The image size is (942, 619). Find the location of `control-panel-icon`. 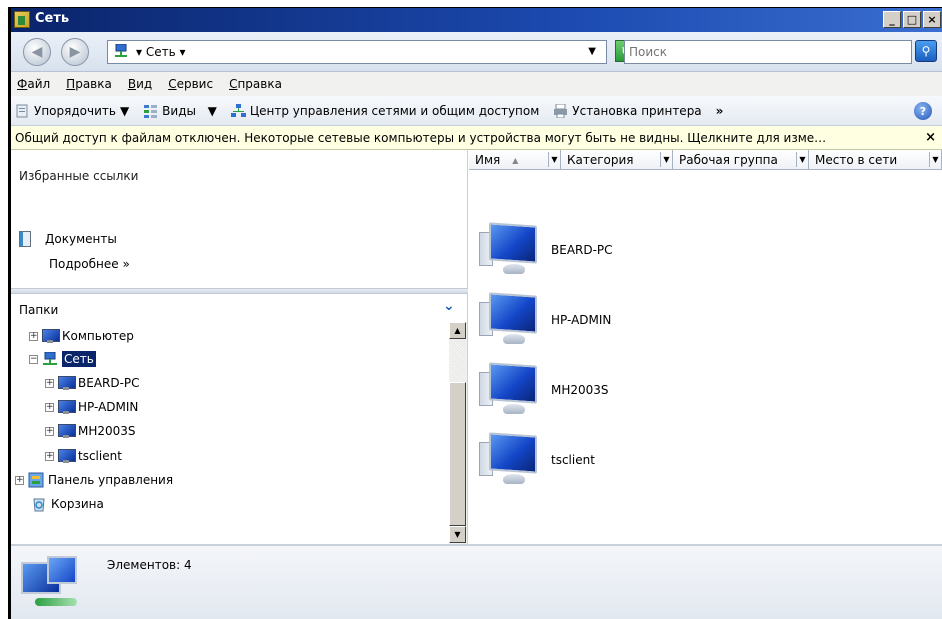

control-panel-icon is located at coordinates (36, 480).